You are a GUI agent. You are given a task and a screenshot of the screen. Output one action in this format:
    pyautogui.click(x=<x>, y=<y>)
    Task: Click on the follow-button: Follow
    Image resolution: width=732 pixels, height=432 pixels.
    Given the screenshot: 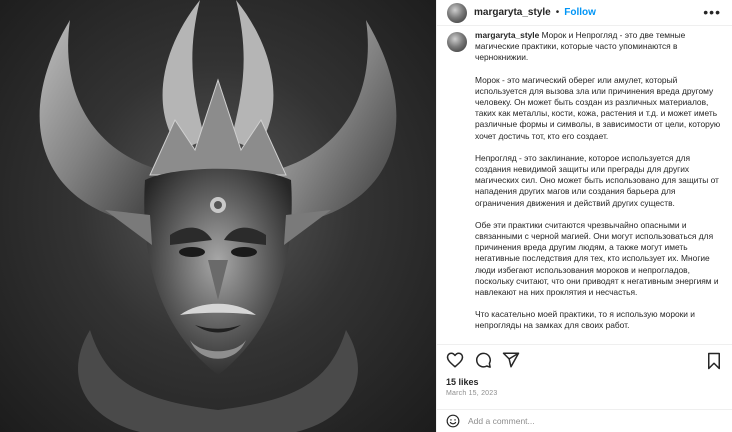 What is the action you would take?
    pyautogui.click(x=580, y=12)
    